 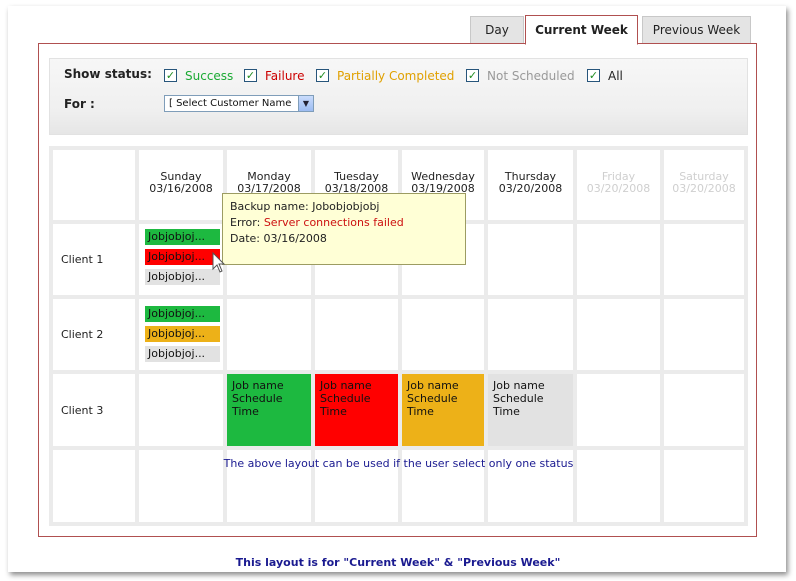 What do you see at coordinates (497, 29) in the screenshot?
I see `tab-day: Day` at bounding box center [497, 29].